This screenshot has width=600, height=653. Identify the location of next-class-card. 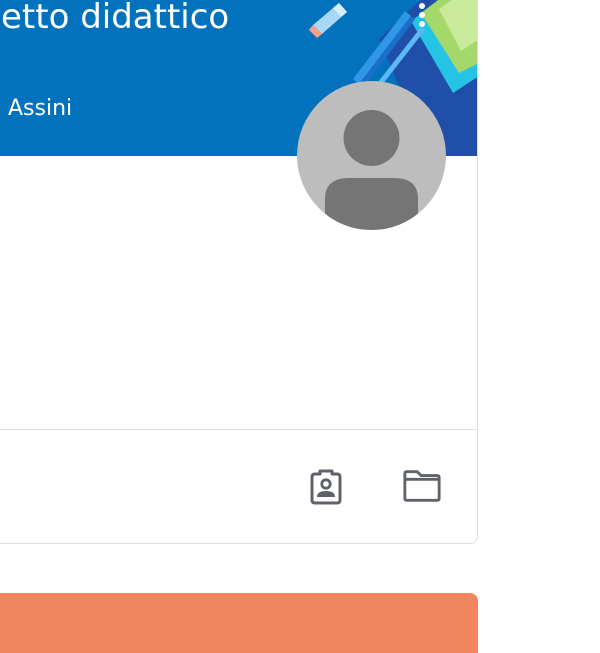
(239, 623).